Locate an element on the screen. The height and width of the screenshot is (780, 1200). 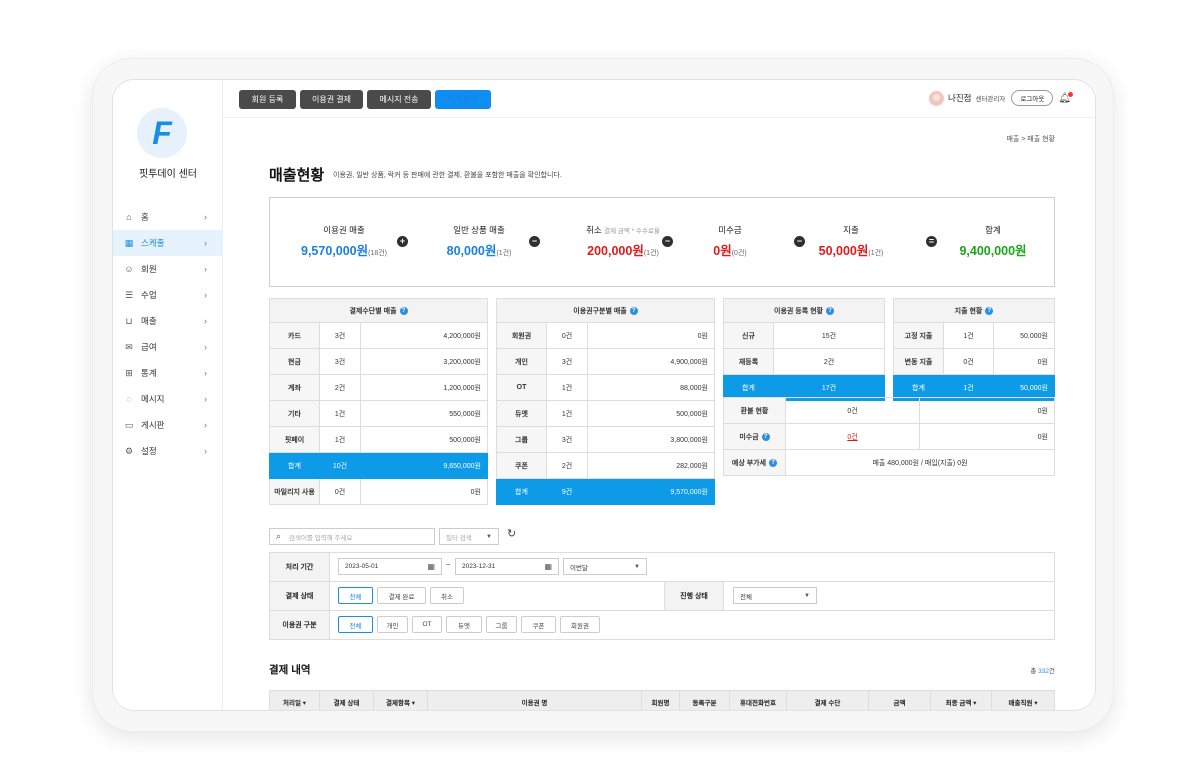
ticket-chip: OT is located at coordinates (427, 624).